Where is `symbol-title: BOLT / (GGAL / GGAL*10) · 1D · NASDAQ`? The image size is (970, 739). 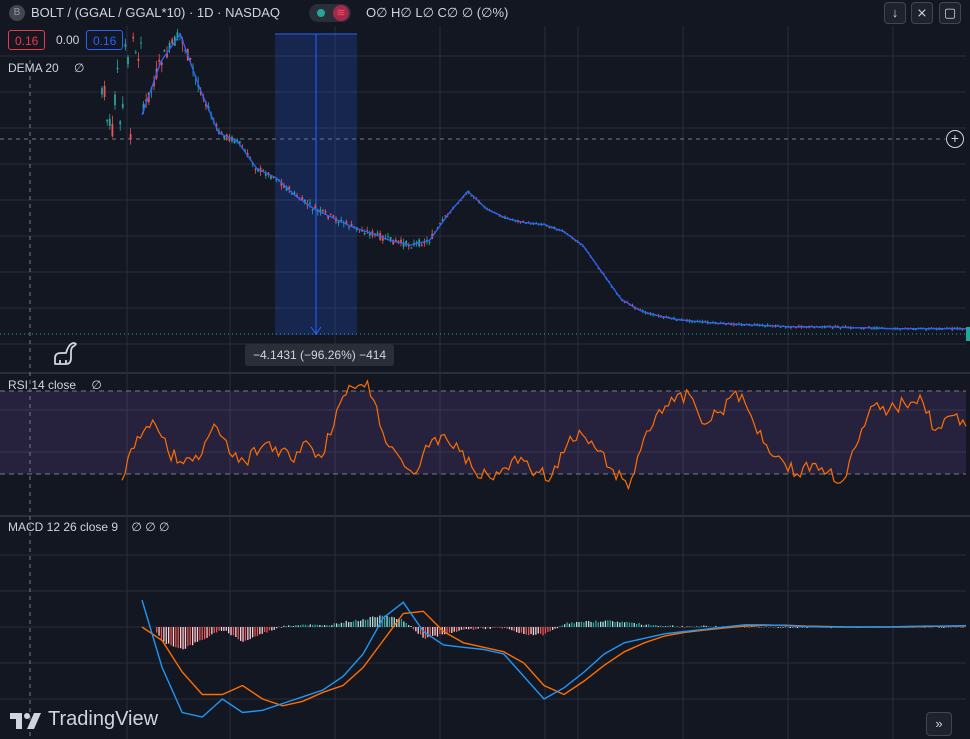 symbol-title: BOLT / (GGAL / GGAL*10) · 1D · NASDAQ is located at coordinates (155, 12).